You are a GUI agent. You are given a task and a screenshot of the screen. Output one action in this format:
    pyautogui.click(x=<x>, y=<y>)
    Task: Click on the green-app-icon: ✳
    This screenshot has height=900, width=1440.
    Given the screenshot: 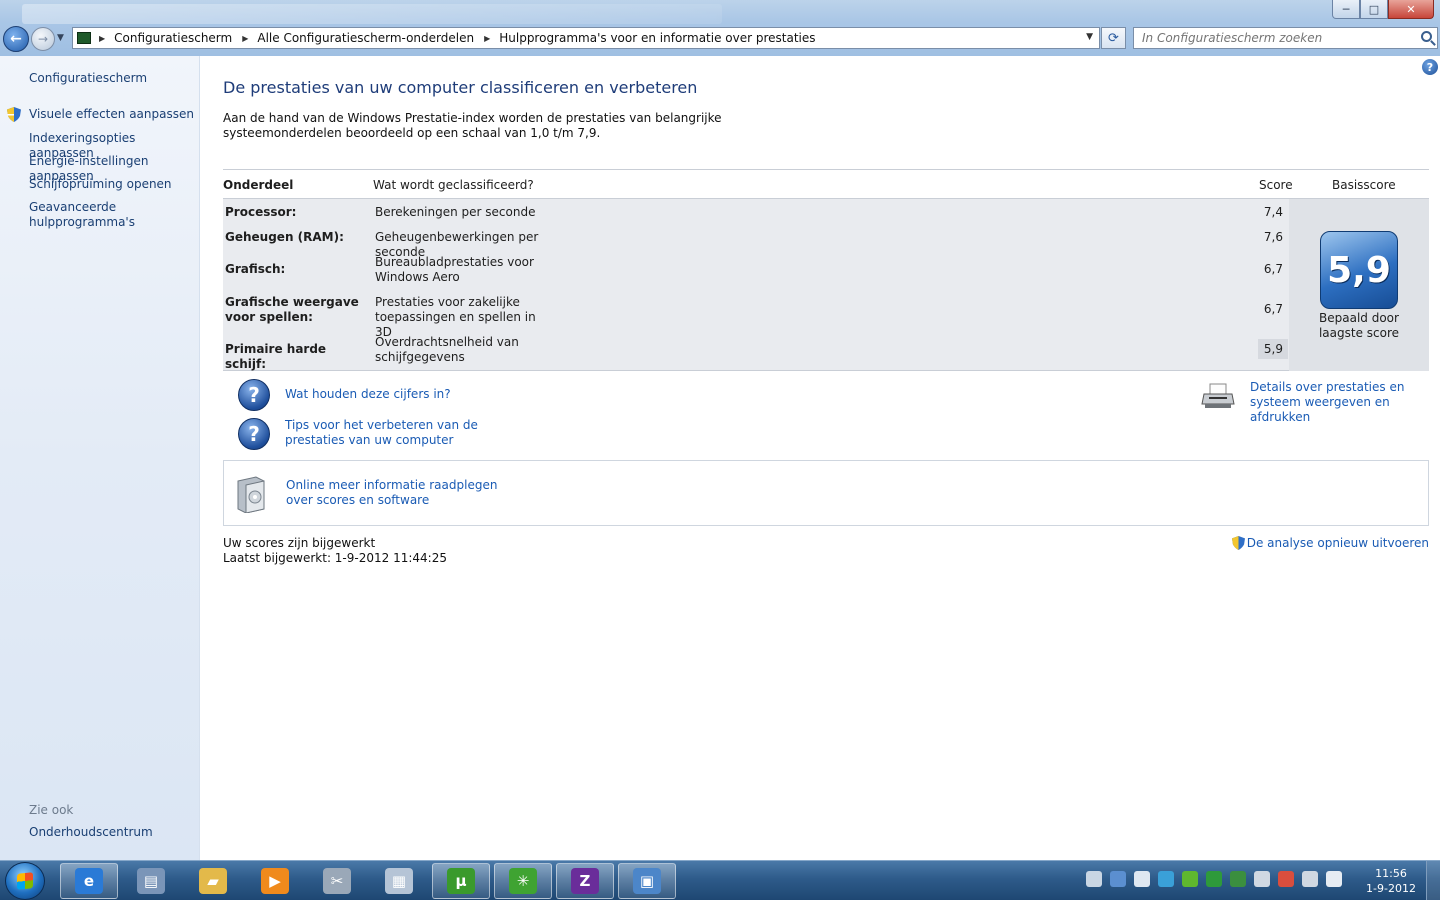 What is the action you would take?
    pyautogui.click(x=523, y=881)
    